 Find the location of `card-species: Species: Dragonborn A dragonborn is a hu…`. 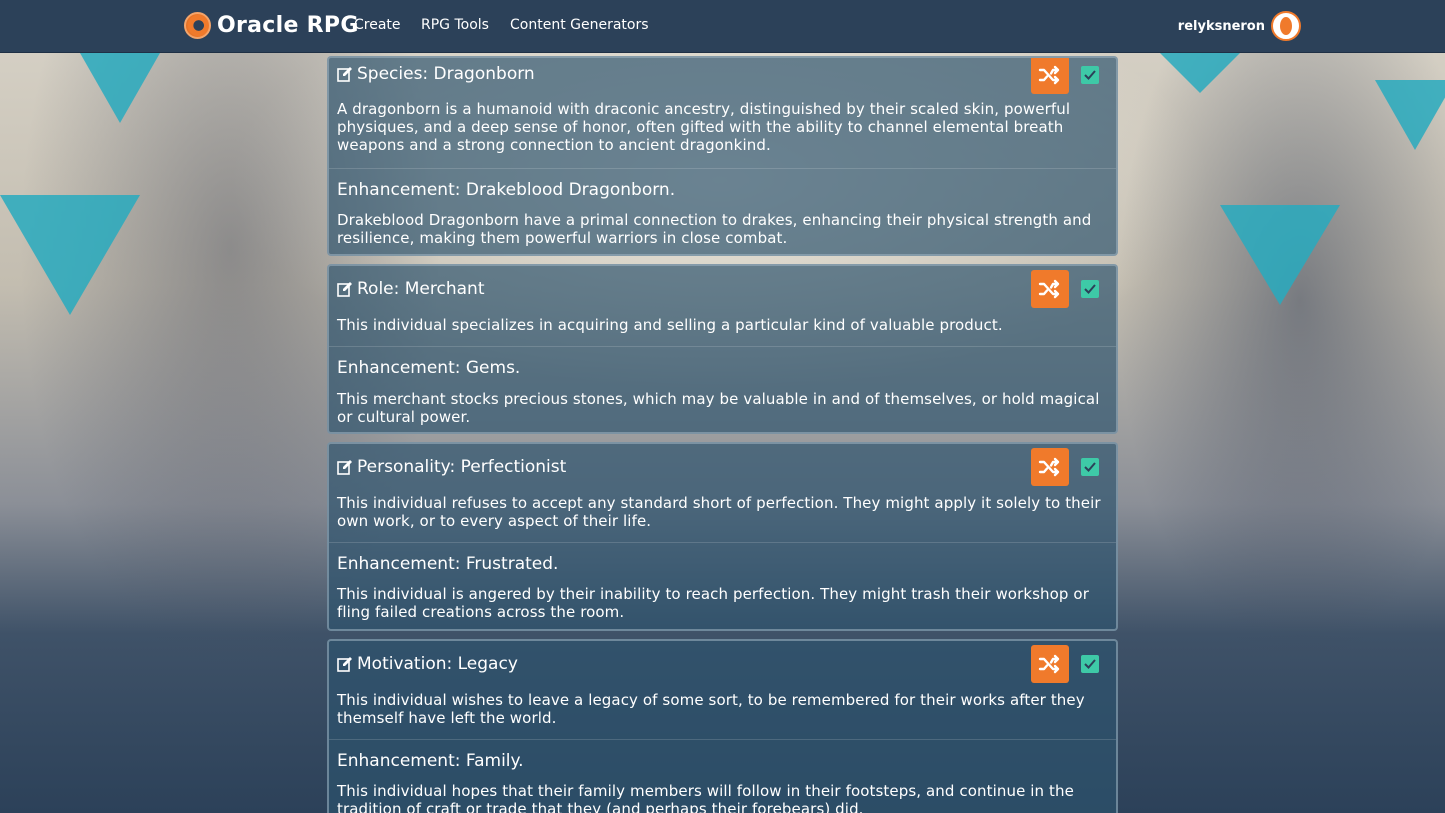

card-species: Species: Dragonborn A dragonborn is a hu… is located at coordinates (722, 156).